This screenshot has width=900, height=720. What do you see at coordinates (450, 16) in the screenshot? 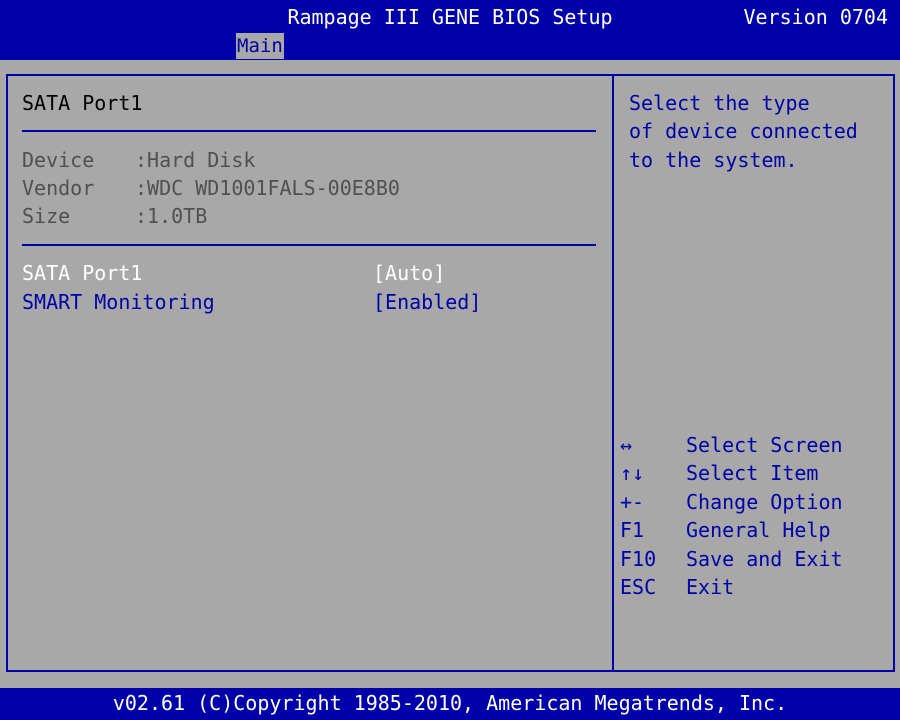
I see `title-bar: Rampage III GENE BIOS Setup Version 0704` at bounding box center [450, 16].